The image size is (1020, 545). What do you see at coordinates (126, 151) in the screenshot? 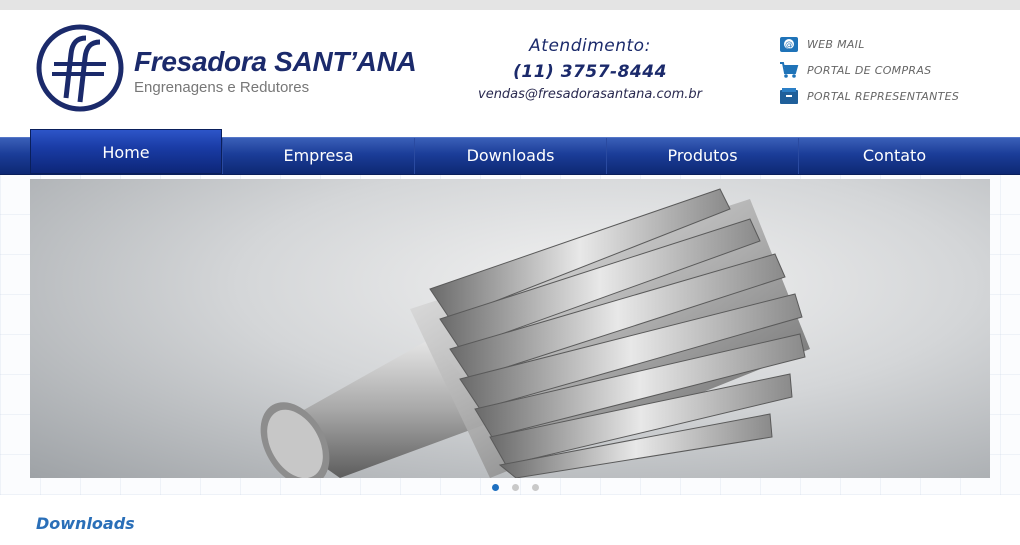
I see `nav-home: Home` at bounding box center [126, 151].